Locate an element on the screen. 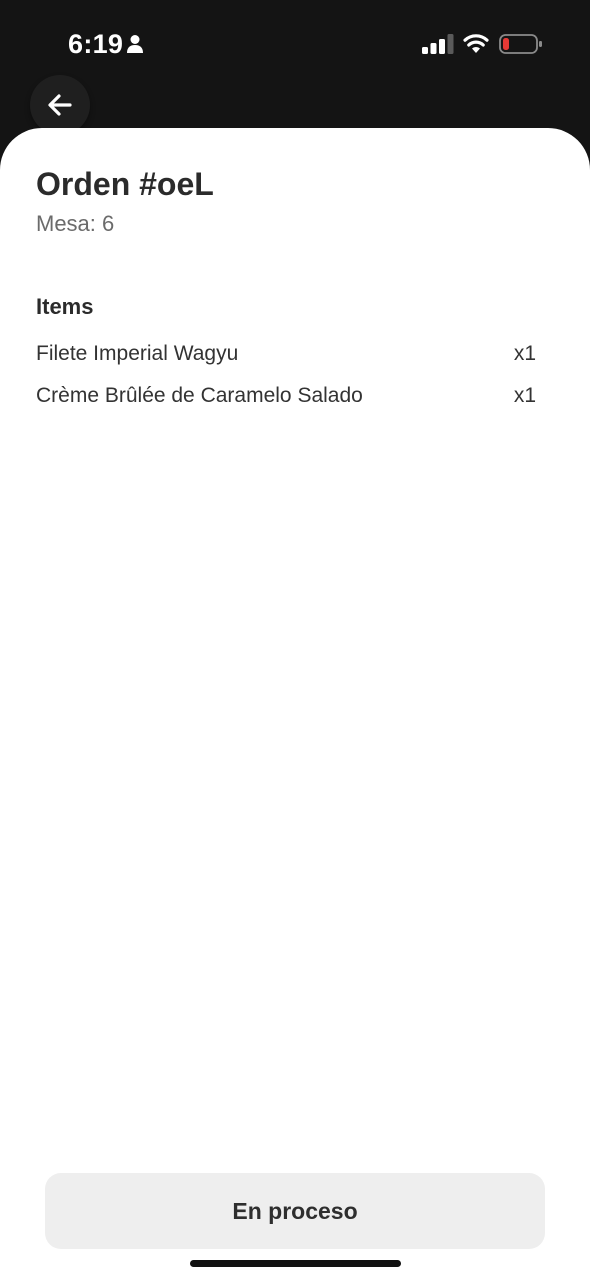  status-bar: 6:19 is located at coordinates (295, 45).